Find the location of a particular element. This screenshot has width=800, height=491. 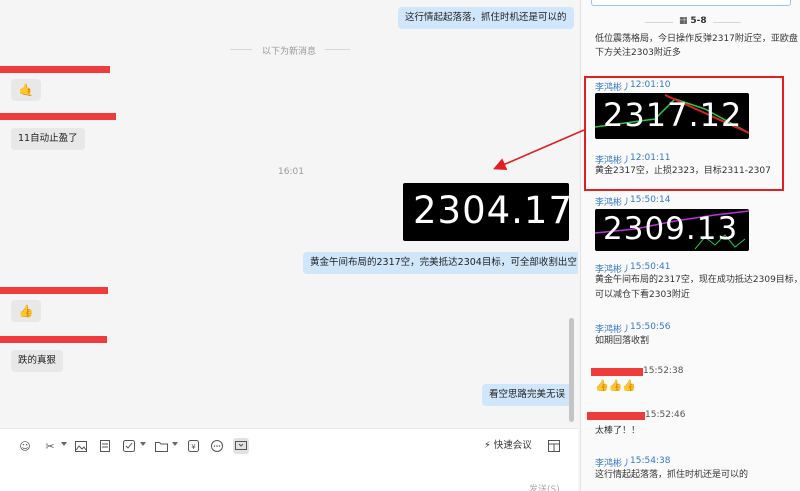

panel-text: 低位震荡格局，今日操作反弹2317附近空，亚欧盘 is located at coordinates (696, 39).